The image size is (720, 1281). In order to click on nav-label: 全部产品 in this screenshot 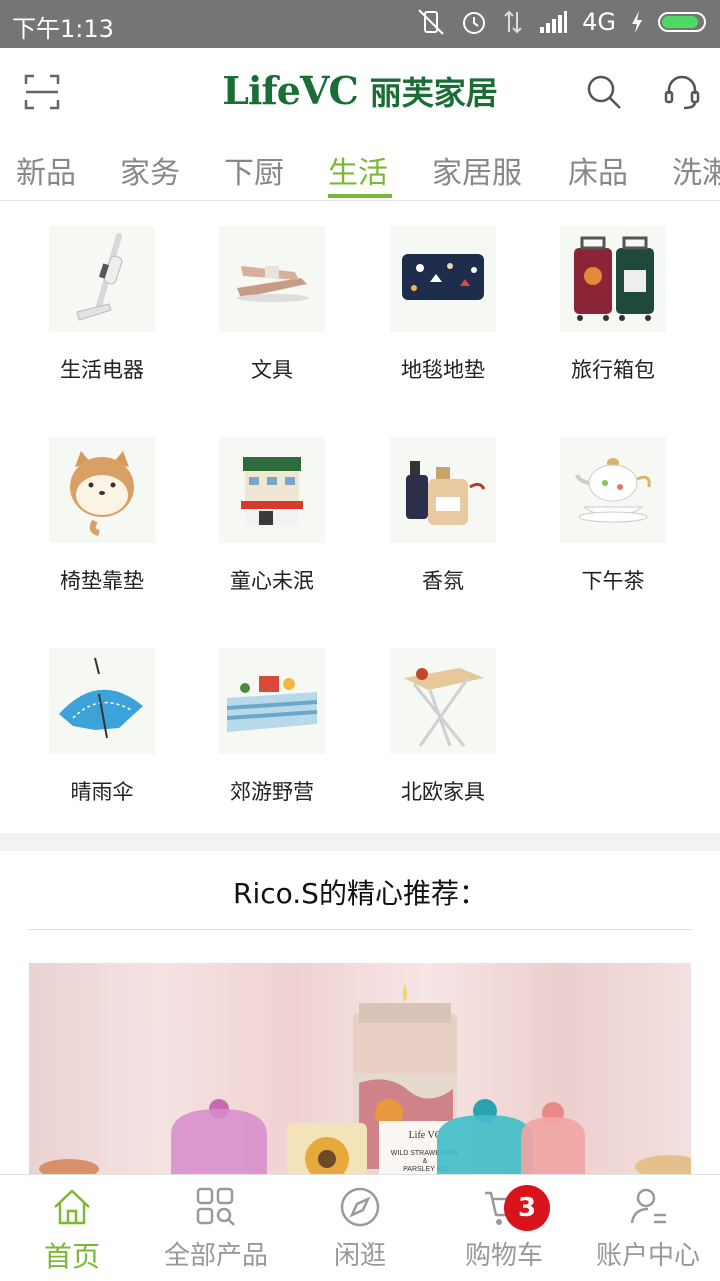, I will do `click(215, 1256)`.